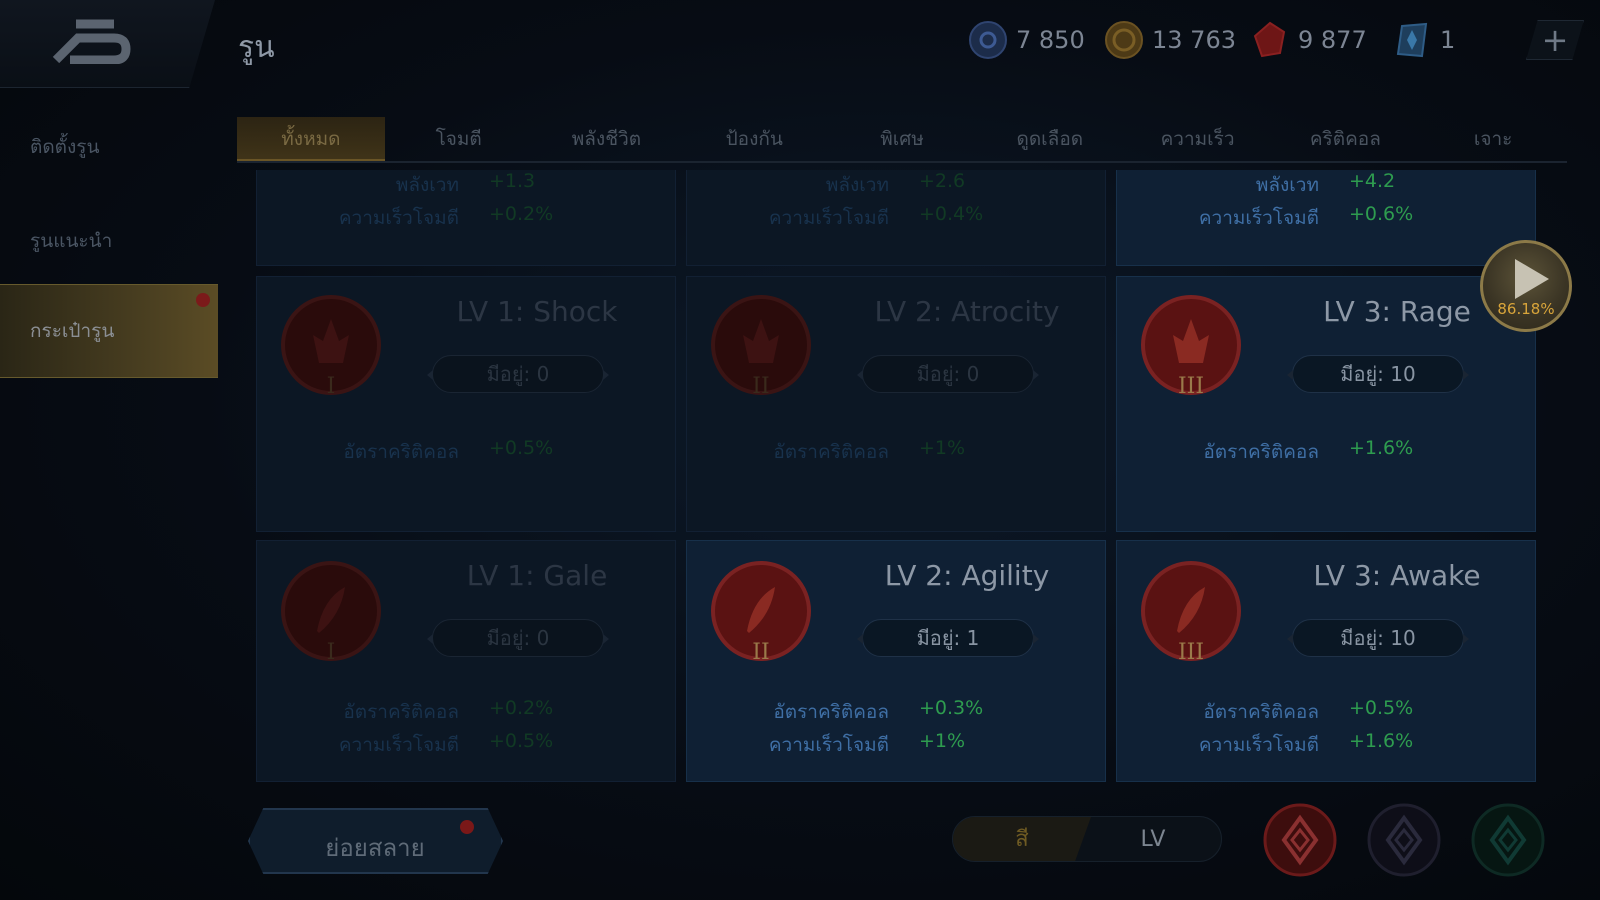  Describe the element at coordinates (459, 139) in the screenshot. I see `tab-attack: โจมตี` at that location.